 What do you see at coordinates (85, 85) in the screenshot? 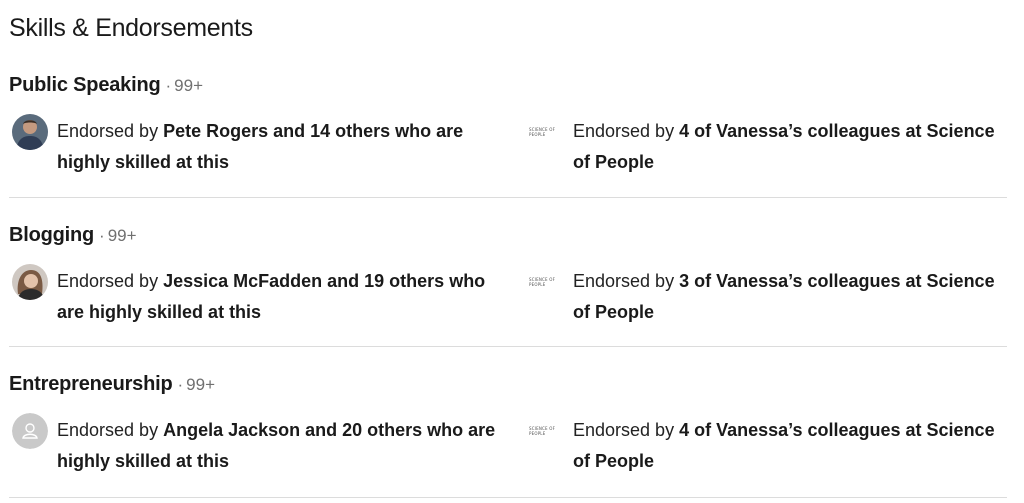
I see `skill-name: Public Speaking` at bounding box center [85, 85].